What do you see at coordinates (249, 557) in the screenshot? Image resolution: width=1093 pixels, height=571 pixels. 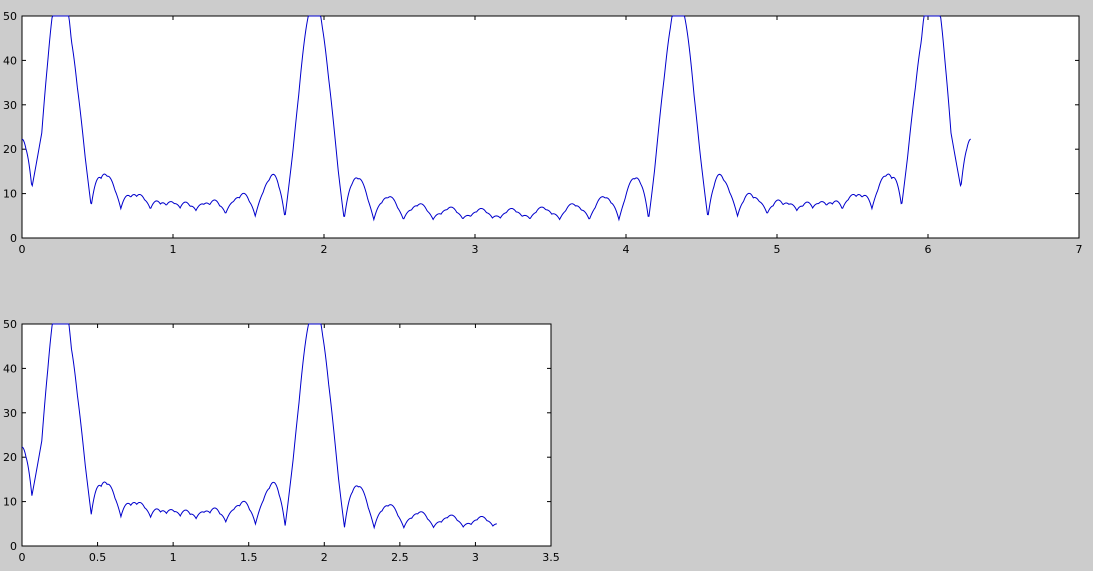 I see `x-tick-label: 1.5` at bounding box center [249, 557].